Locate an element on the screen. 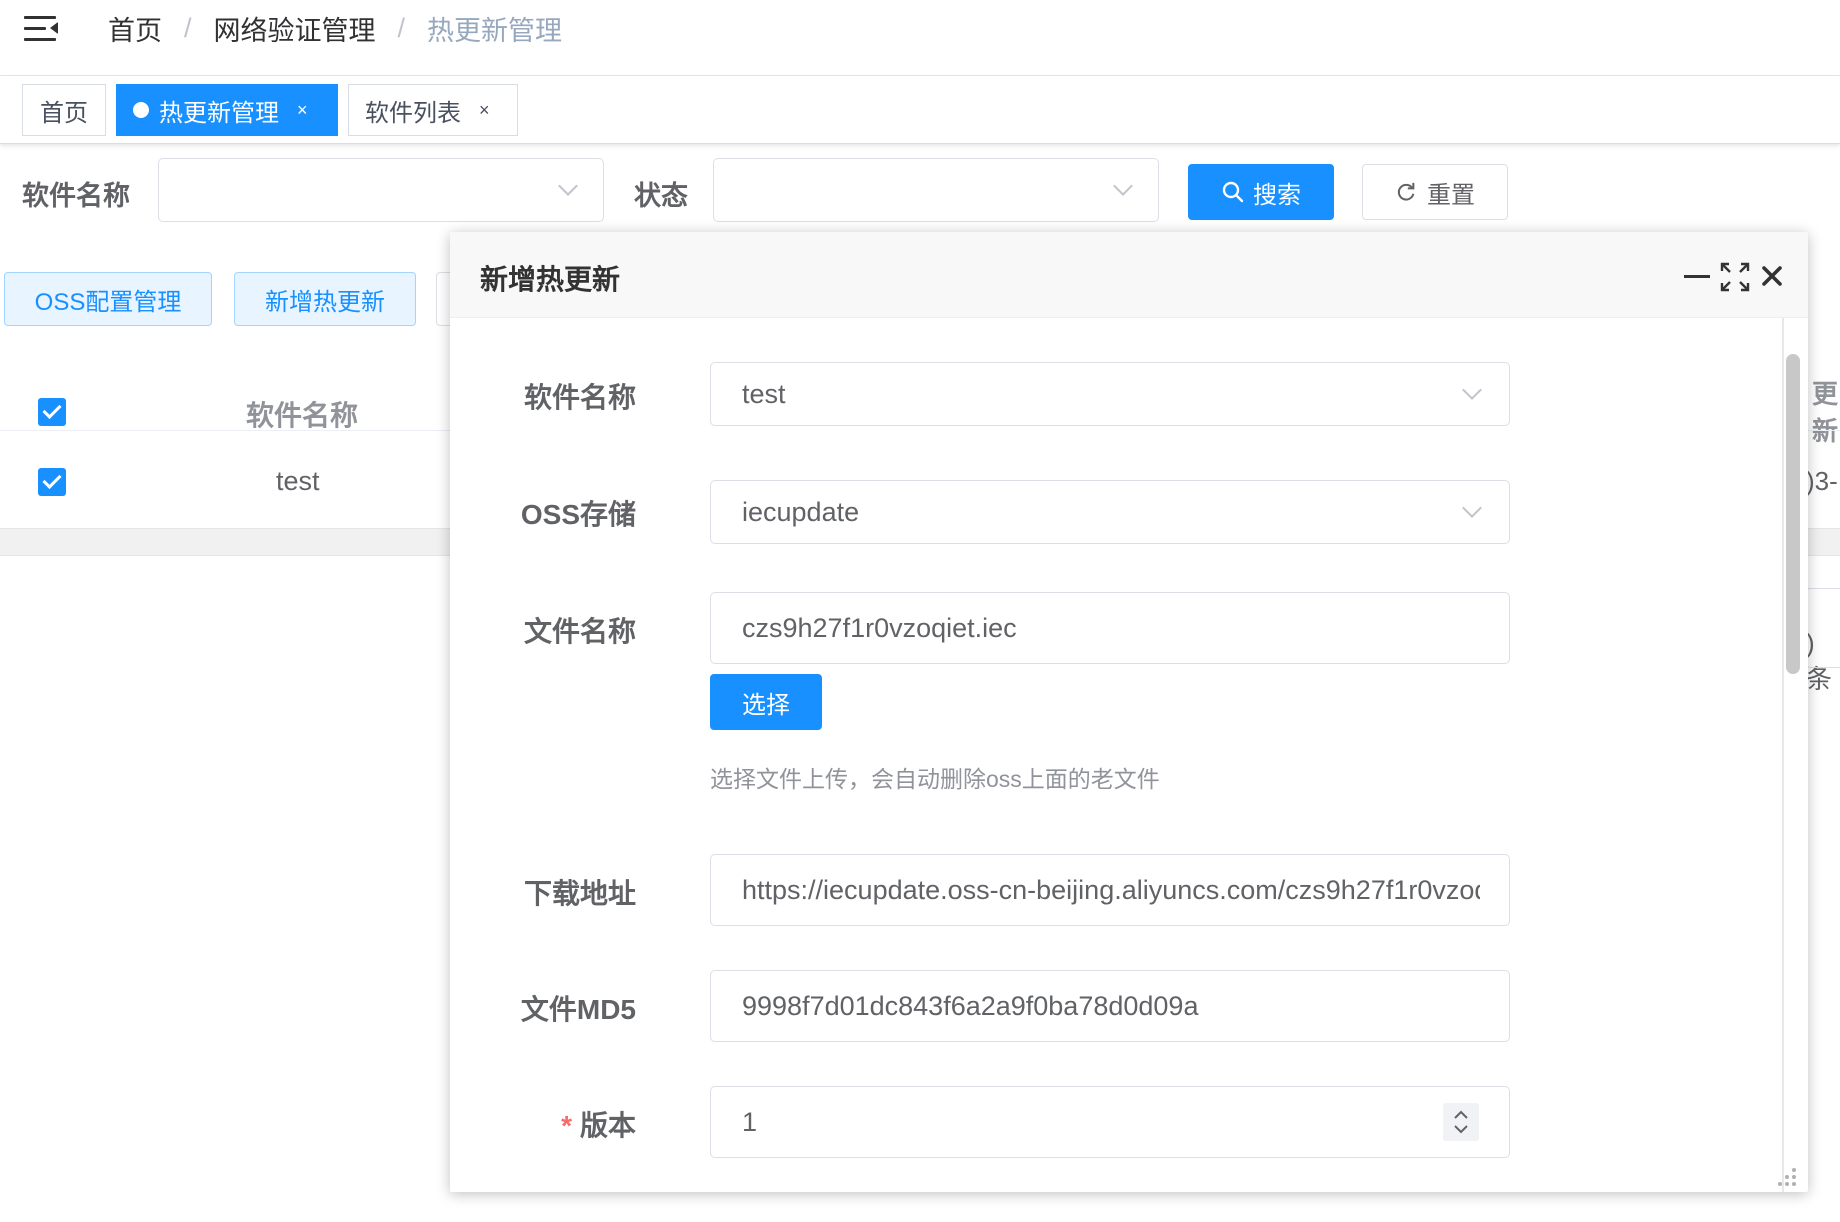  version-stepper is located at coordinates (1461, 1122).